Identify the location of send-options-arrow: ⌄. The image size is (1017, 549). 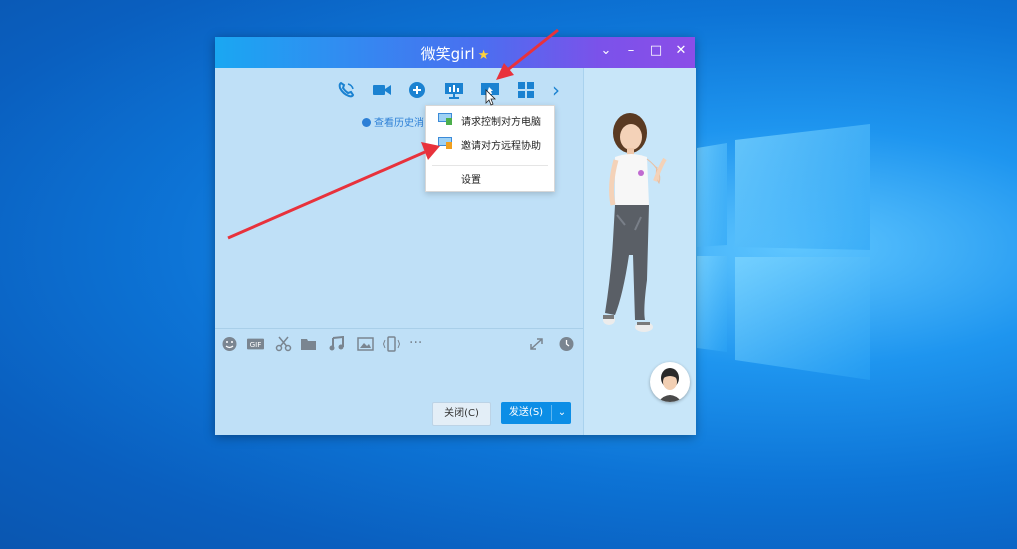
(562, 413).